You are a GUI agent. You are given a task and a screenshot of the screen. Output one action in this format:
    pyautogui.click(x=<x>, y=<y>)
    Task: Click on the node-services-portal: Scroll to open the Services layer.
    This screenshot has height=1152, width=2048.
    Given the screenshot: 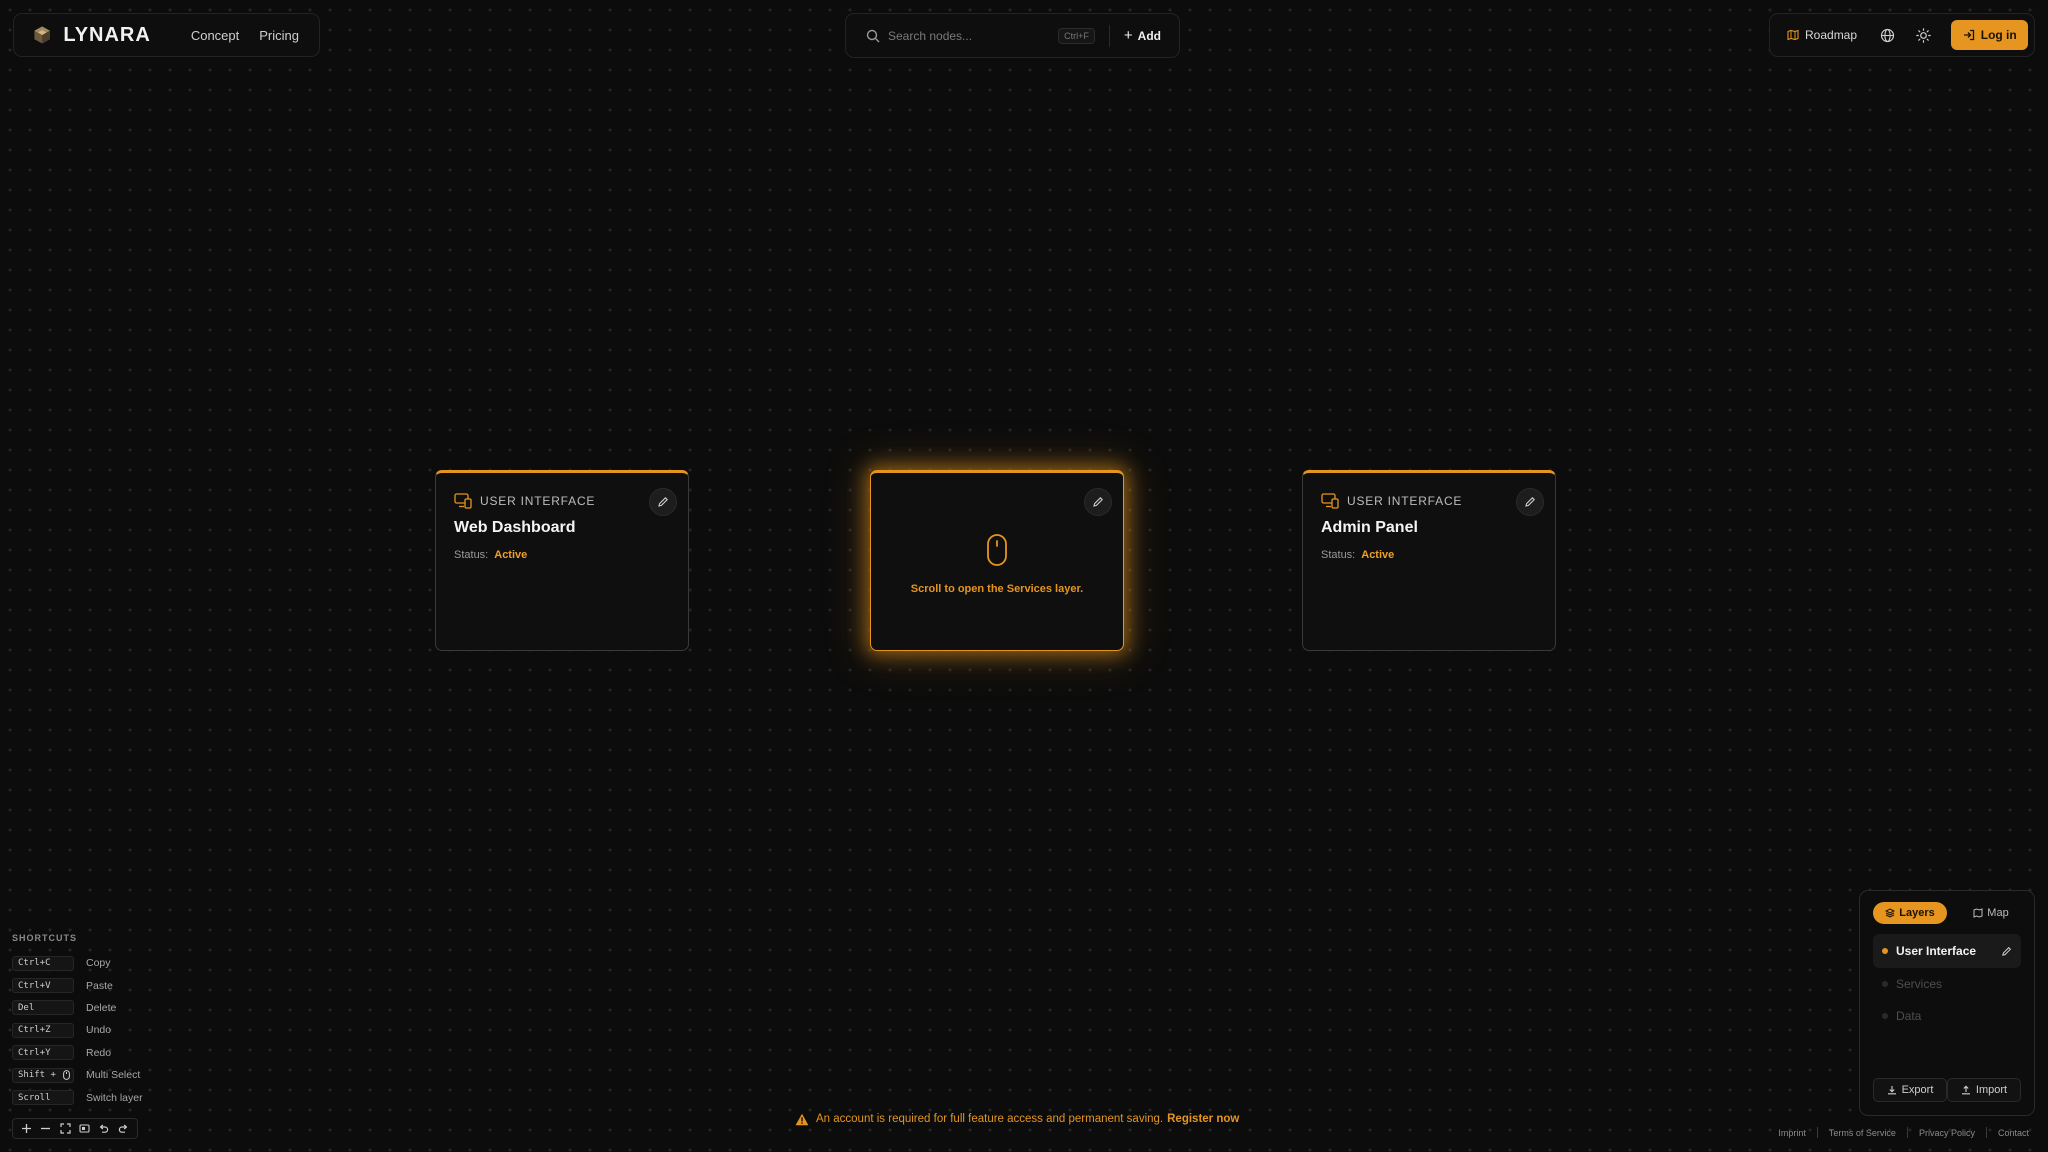 What is the action you would take?
    pyautogui.click(x=997, y=560)
    